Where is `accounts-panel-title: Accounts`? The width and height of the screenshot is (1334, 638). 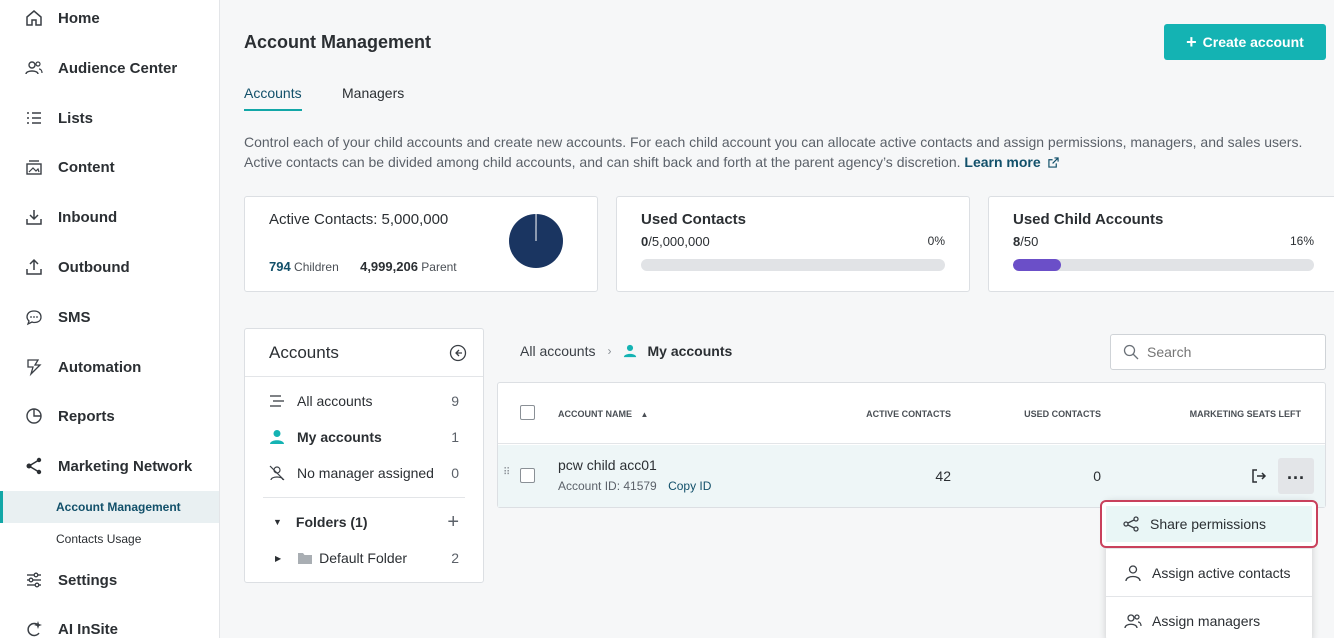 accounts-panel-title: Accounts is located at coordinates (304, 352).